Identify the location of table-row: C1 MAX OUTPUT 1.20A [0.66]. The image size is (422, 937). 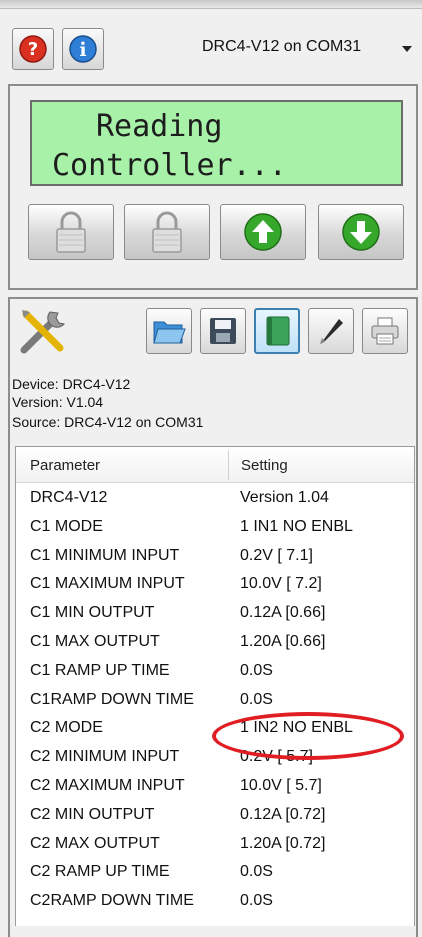
(215, 643).